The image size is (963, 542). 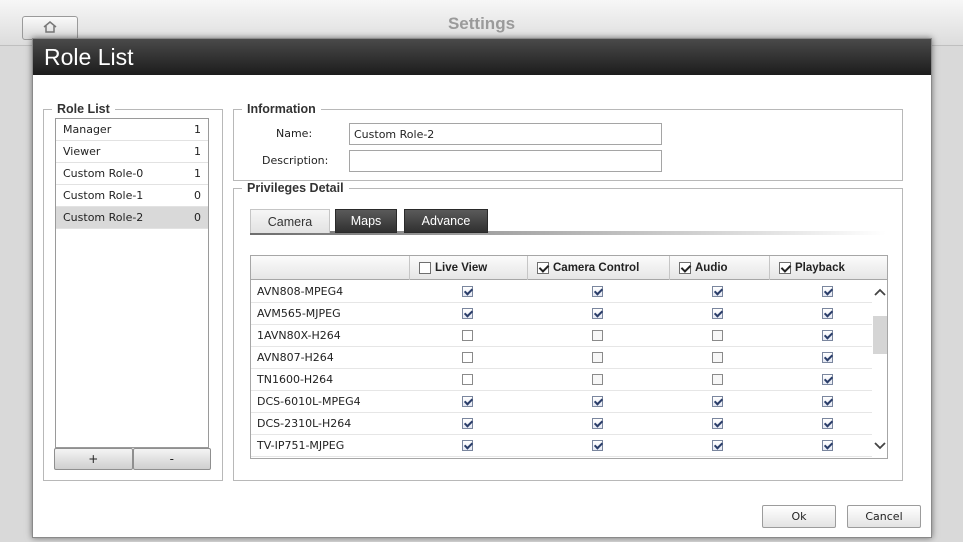 I want to click on playback-all-checkbox, so click(x=785, y=268).